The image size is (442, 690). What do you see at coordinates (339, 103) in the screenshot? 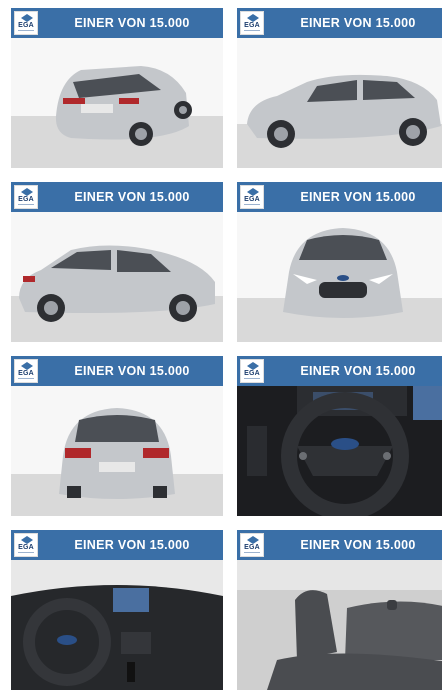
I see `car-side-right-image` at bounding box center [339, 103].